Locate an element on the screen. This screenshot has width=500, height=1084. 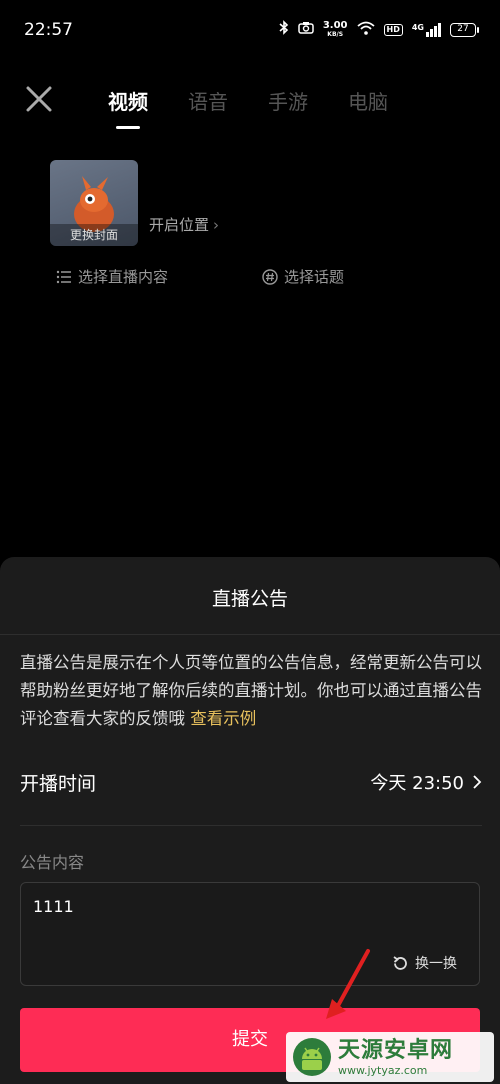
location-toggle: 开启位置 › is located at coordinates (184, 224).